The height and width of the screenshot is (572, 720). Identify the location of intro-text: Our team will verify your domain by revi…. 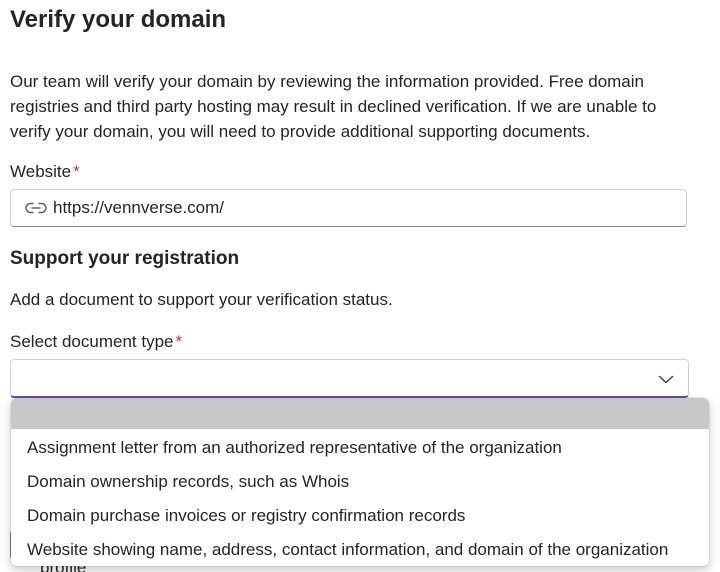
(333, 106).